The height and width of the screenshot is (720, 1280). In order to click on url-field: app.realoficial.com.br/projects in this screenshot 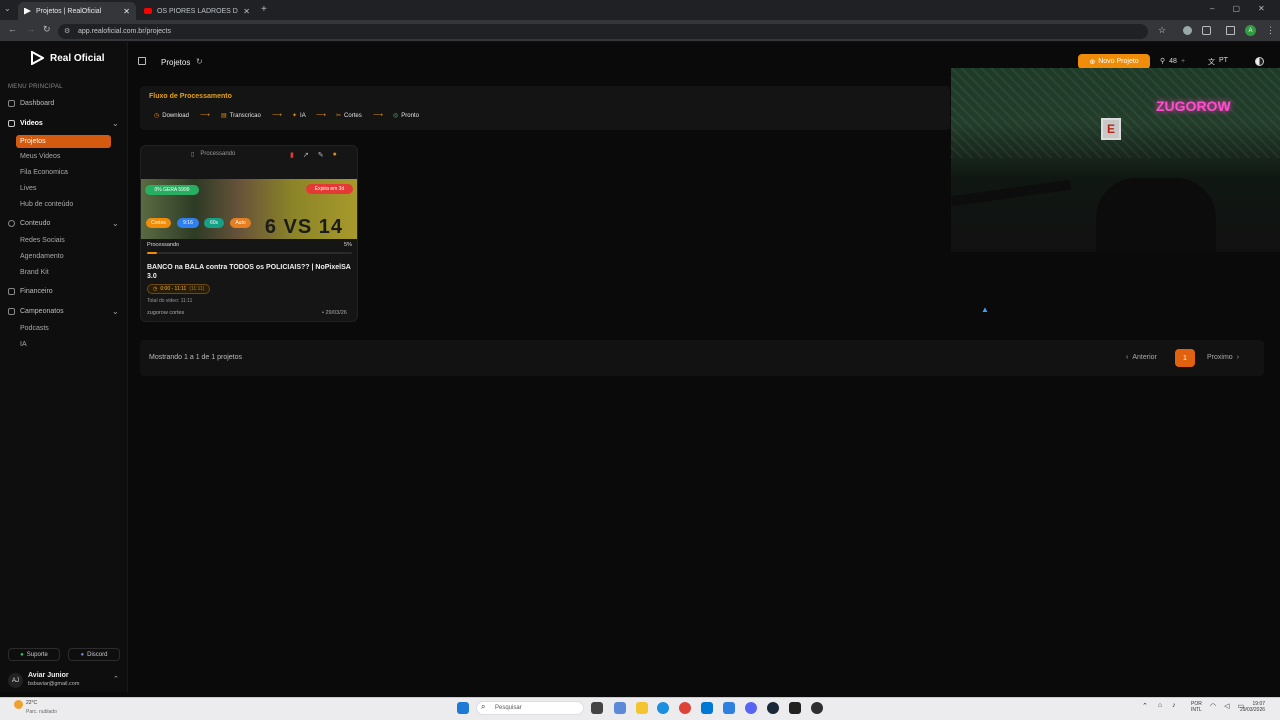, I will do `click(603, 31)`.